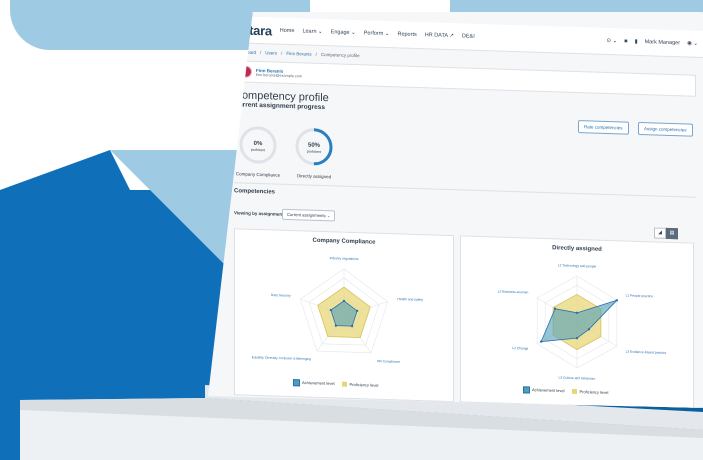 The height and width of the screenshot is (460, 703). I want to click on progress-percent: 0%, so click(258, 144).